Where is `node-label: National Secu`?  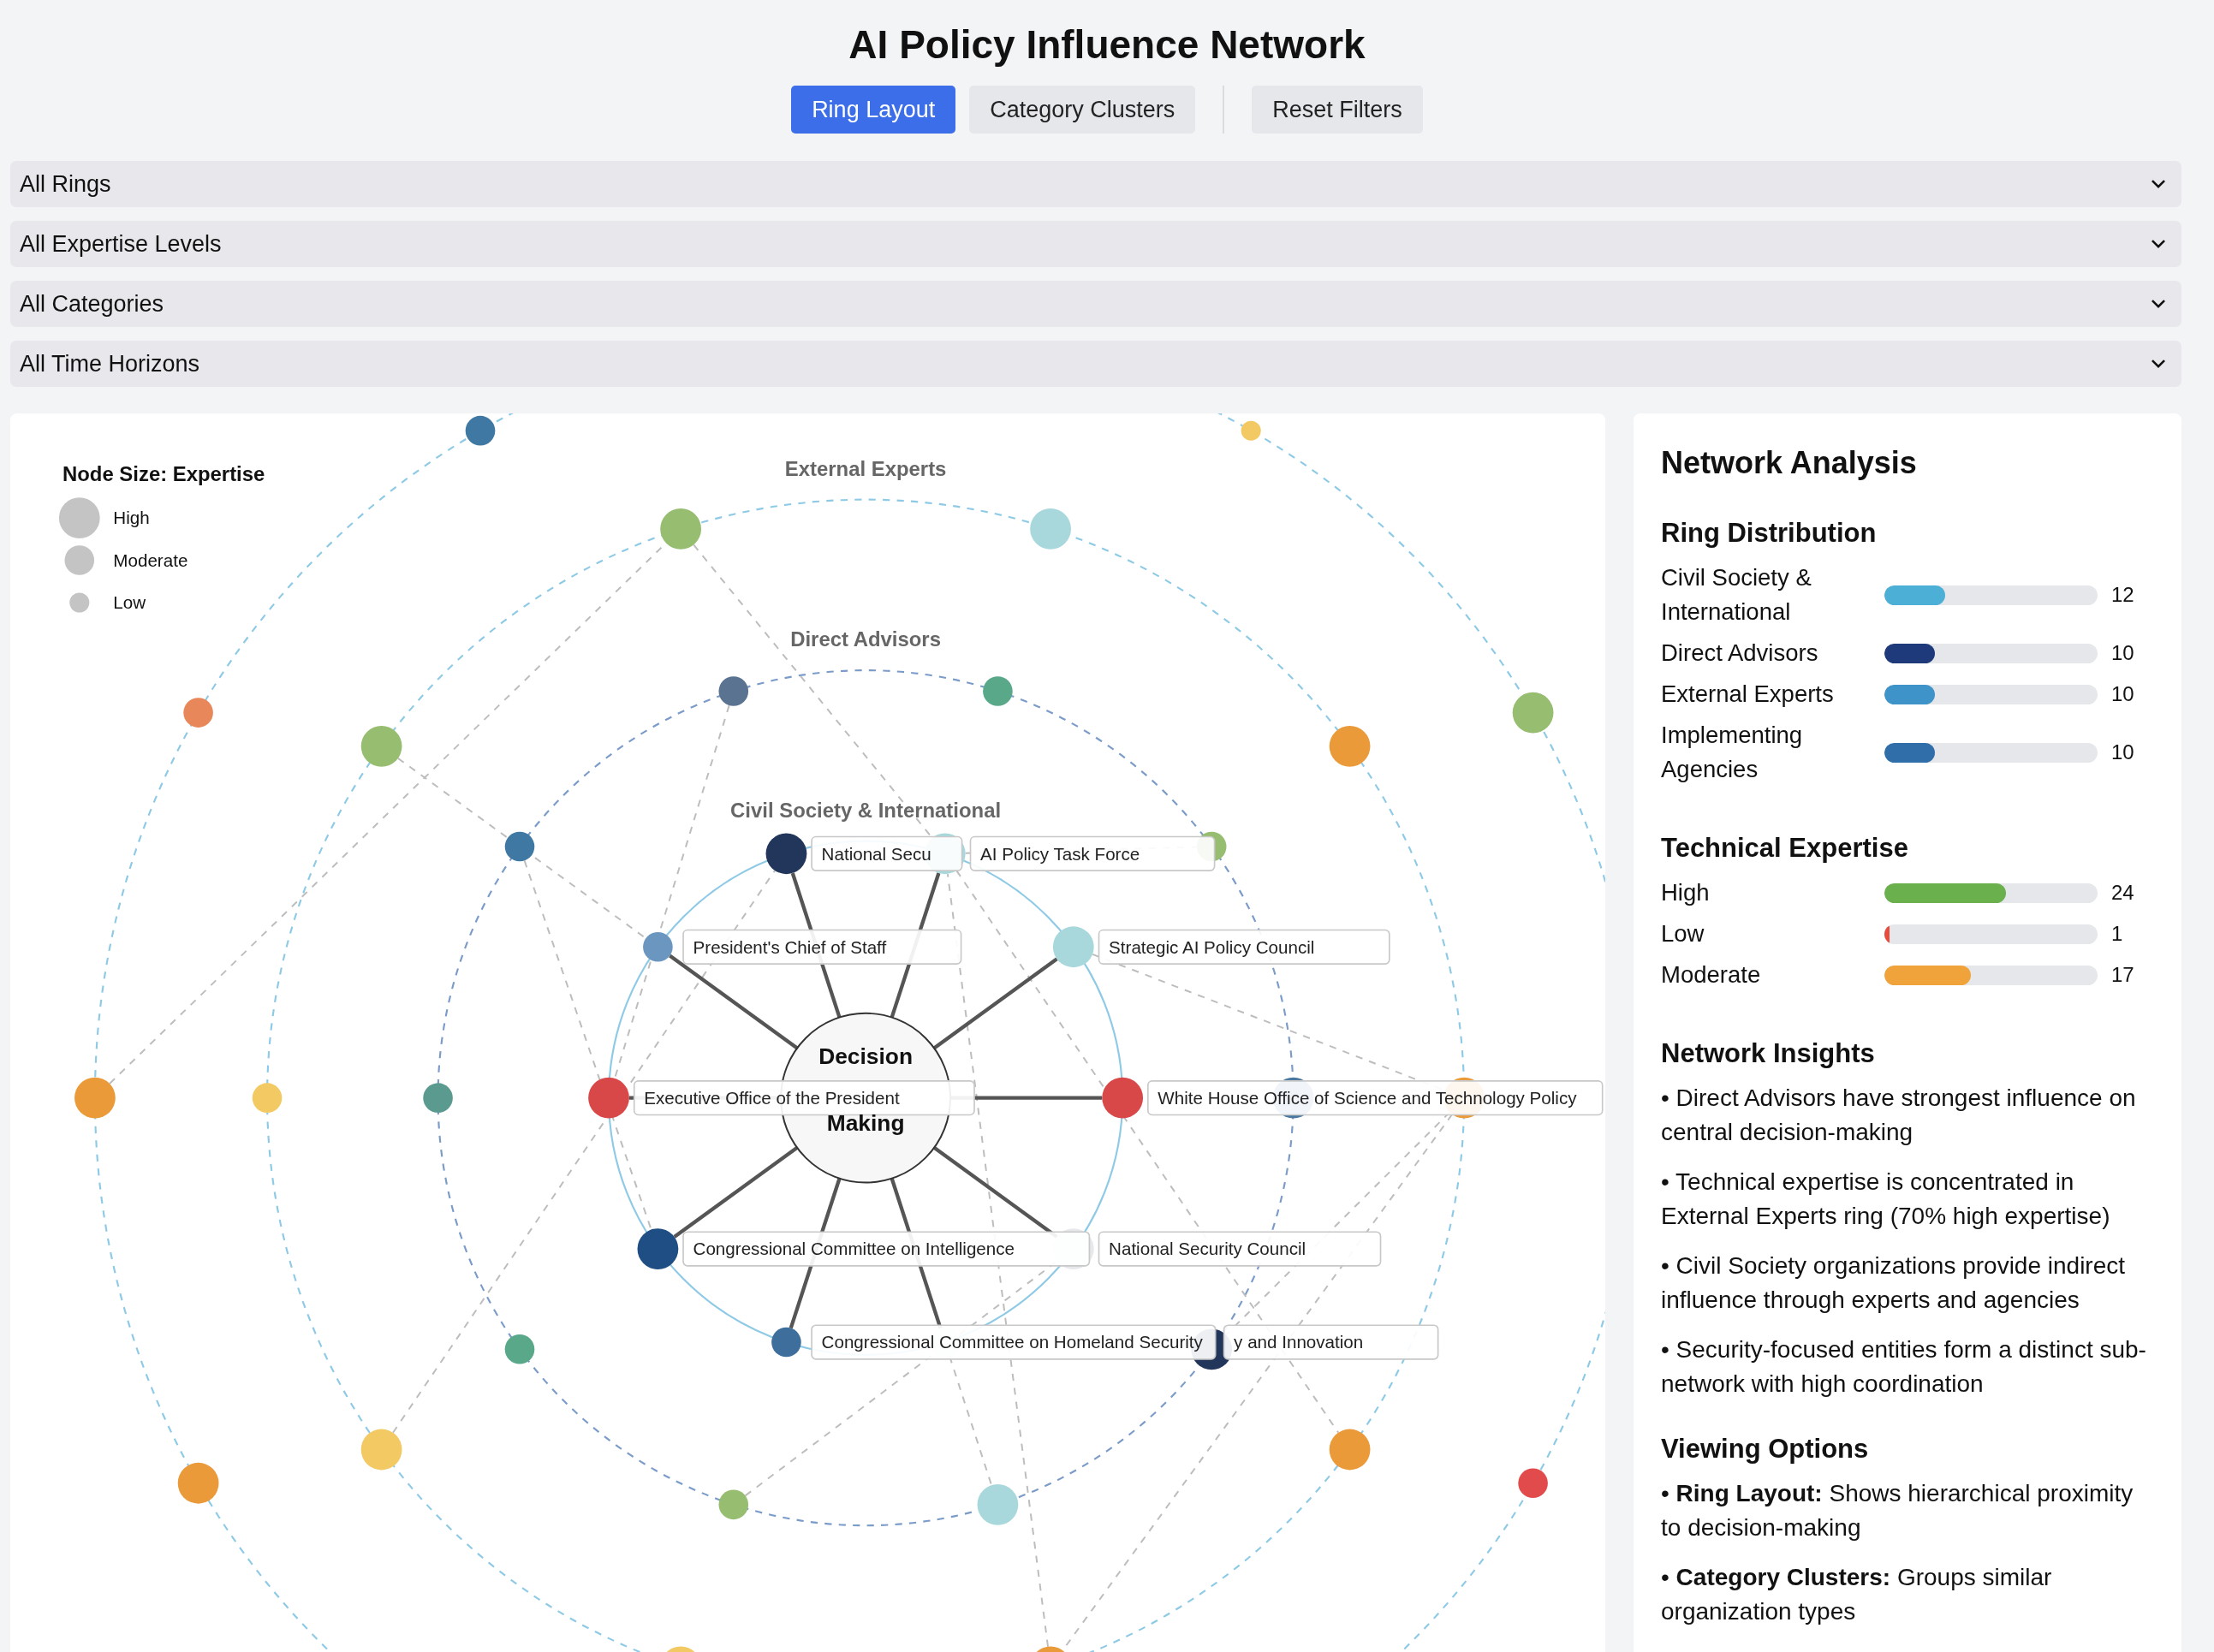 node-label: National Secu is located at coordinates (887, 853).